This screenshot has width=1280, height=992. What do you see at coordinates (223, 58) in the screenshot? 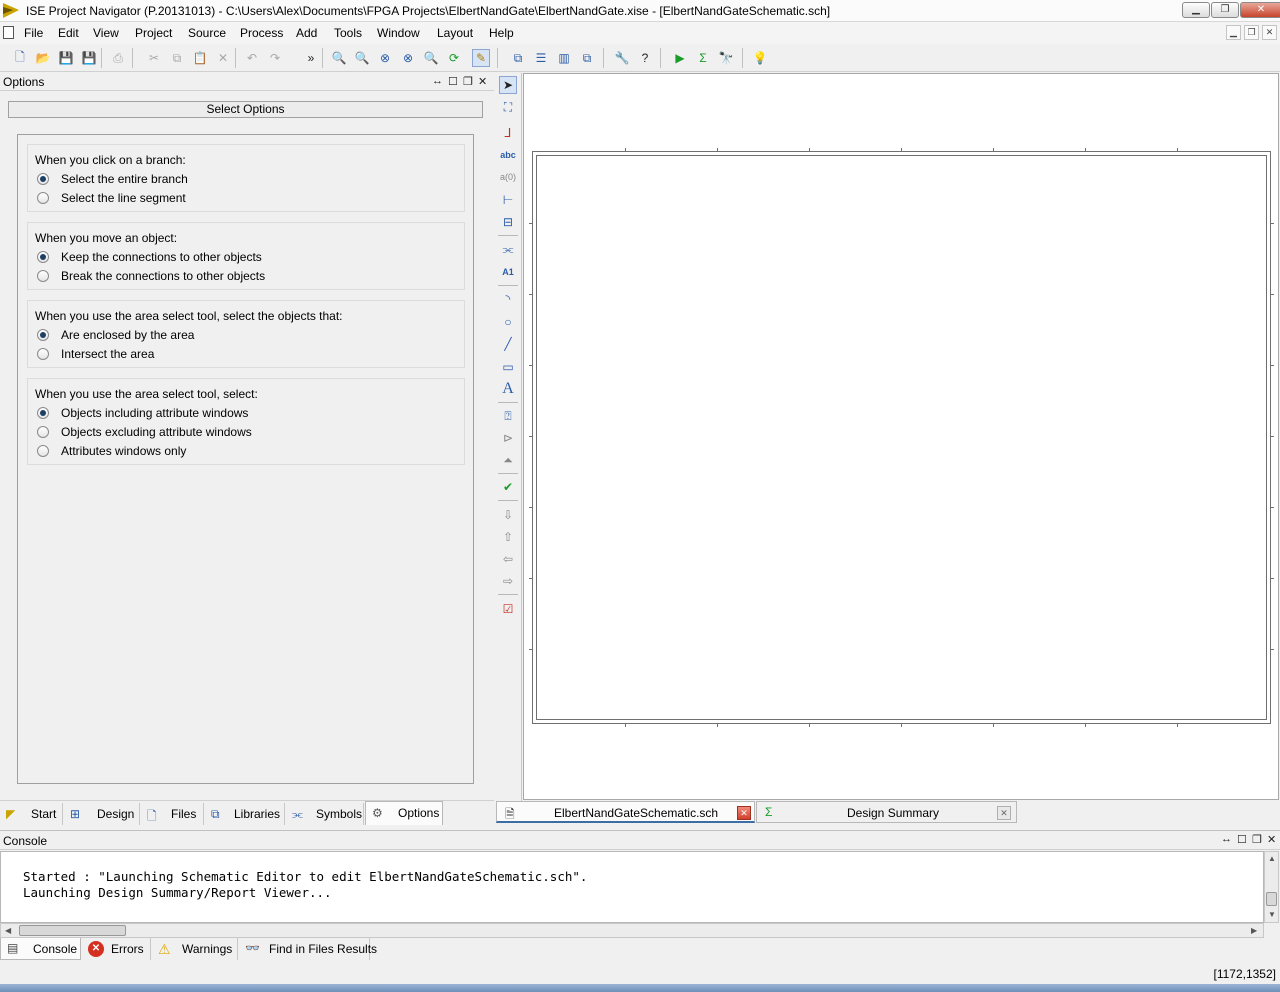
I see `delete-icon: ✕` at bounding box center [223, 58].